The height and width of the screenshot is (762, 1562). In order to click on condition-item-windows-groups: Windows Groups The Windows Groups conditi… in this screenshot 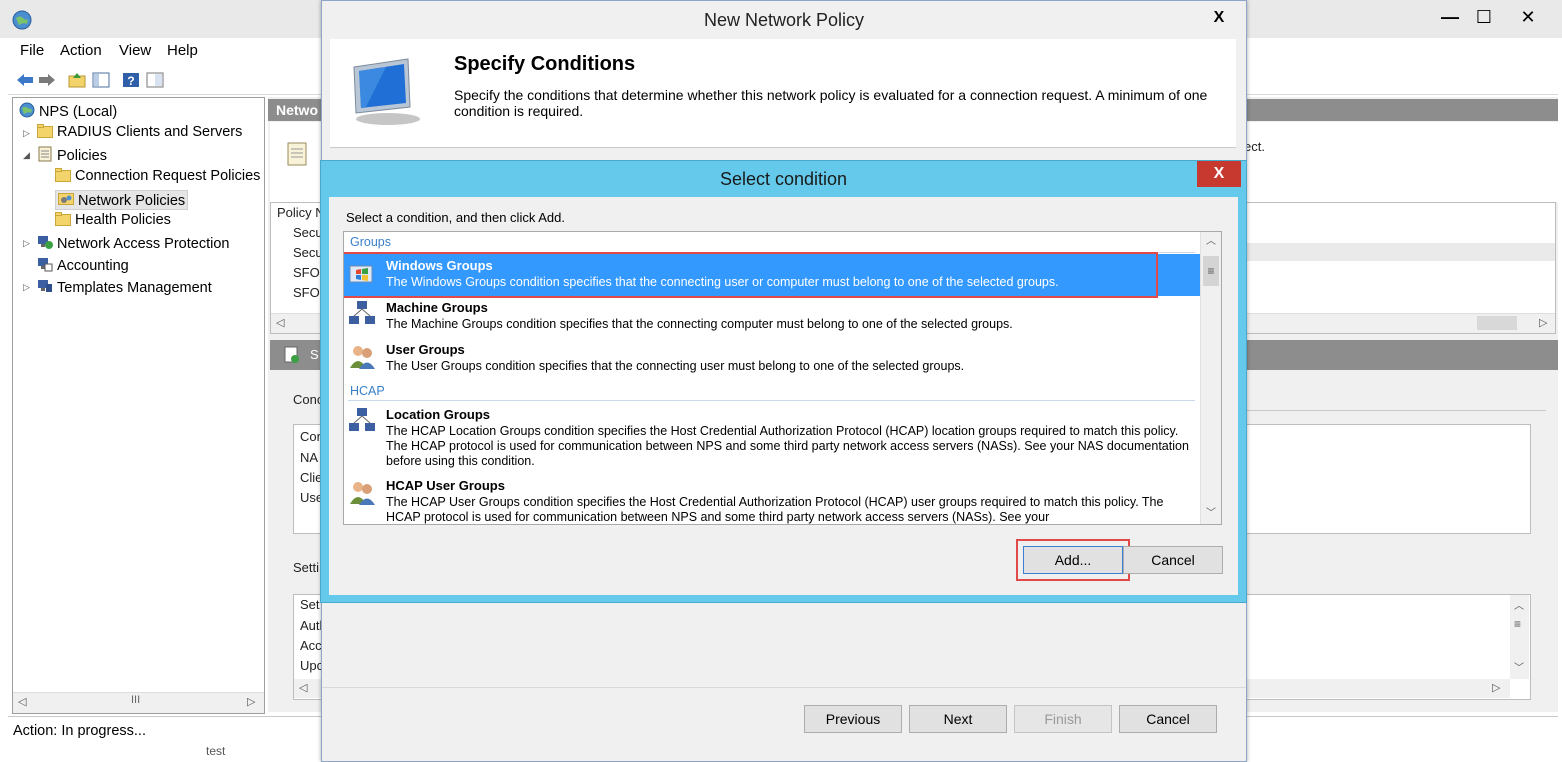, I will do `click(772, 275)`.